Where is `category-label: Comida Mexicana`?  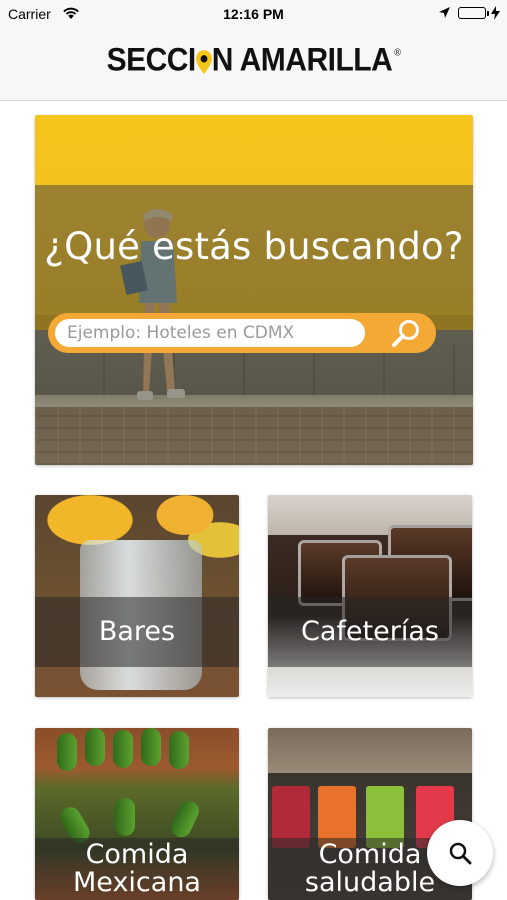
category-label: Comida Mexicana is located at coordinates (137, 868).